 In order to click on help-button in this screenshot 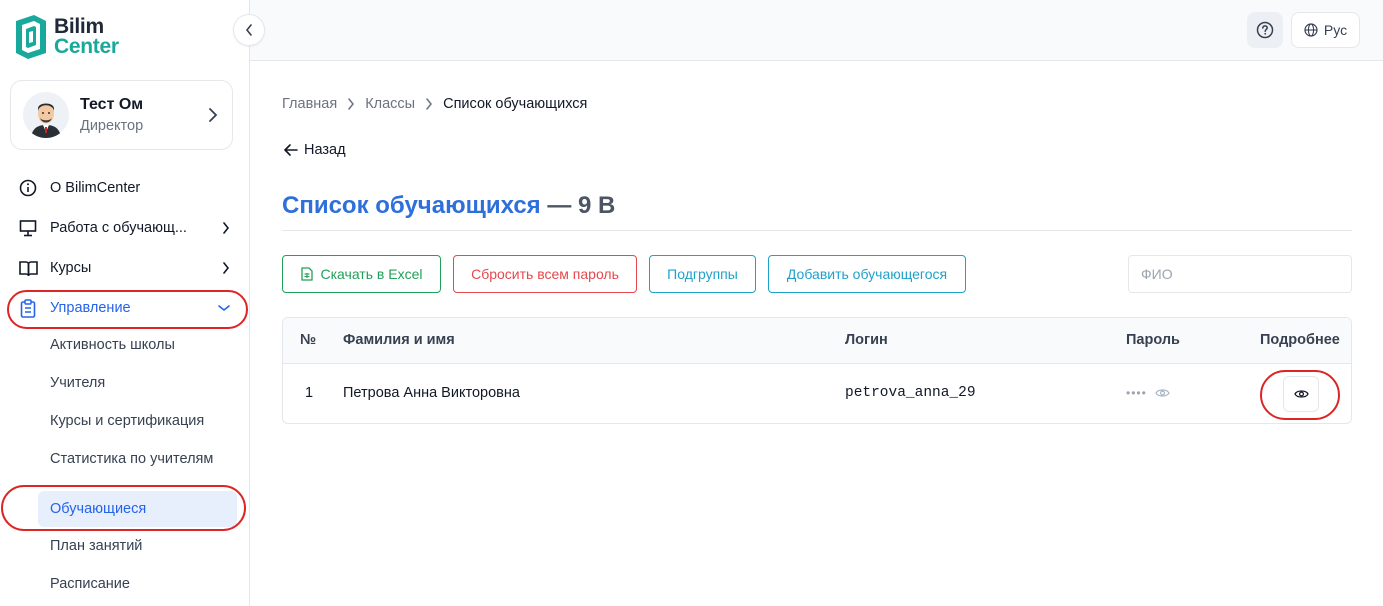, I will do `click(1265, 30)`.